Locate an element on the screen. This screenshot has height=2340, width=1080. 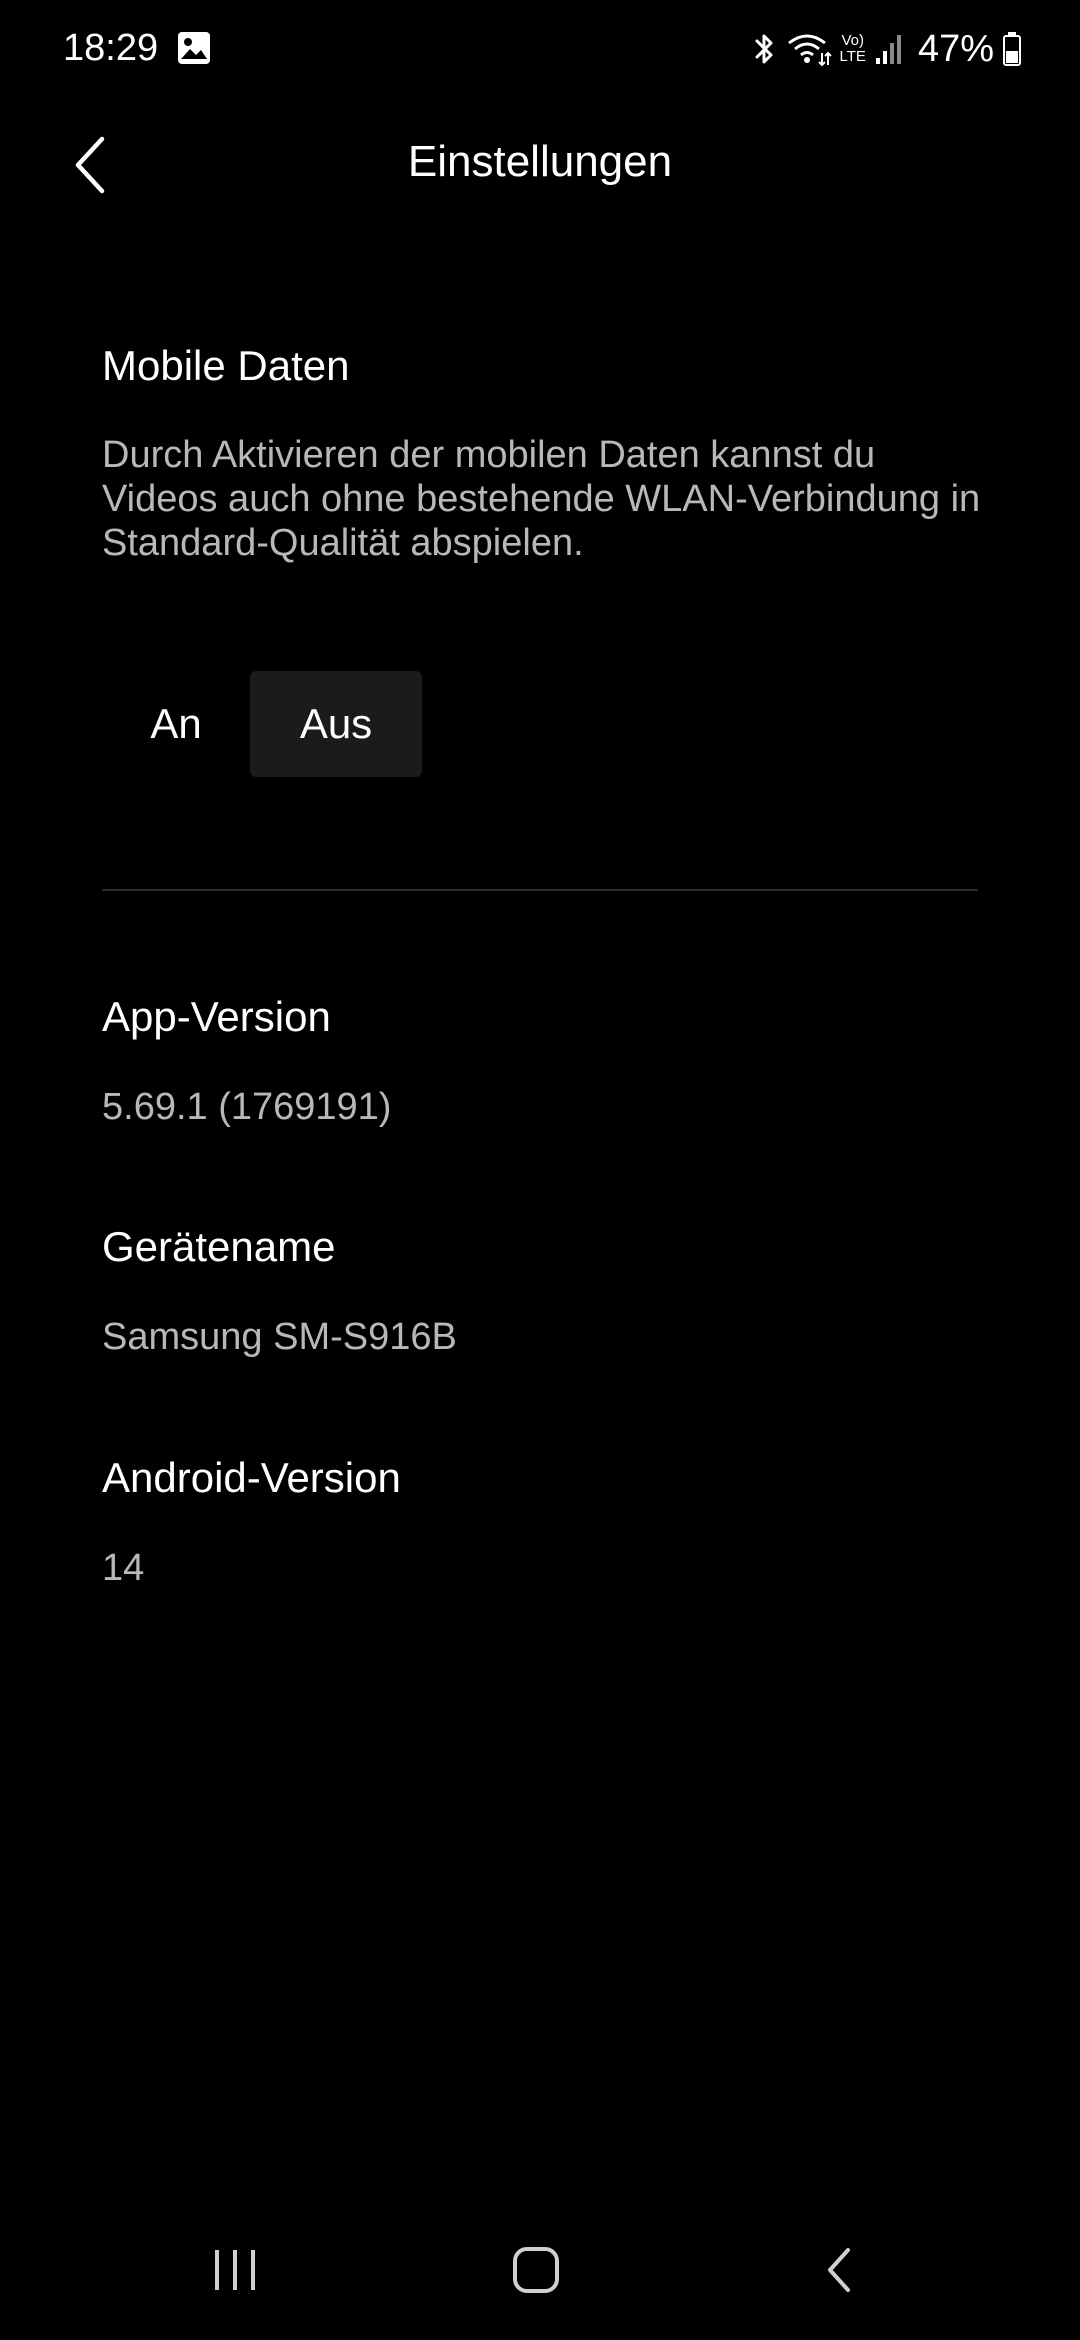
header: Einstellungen is located at coordinates (540, 165).